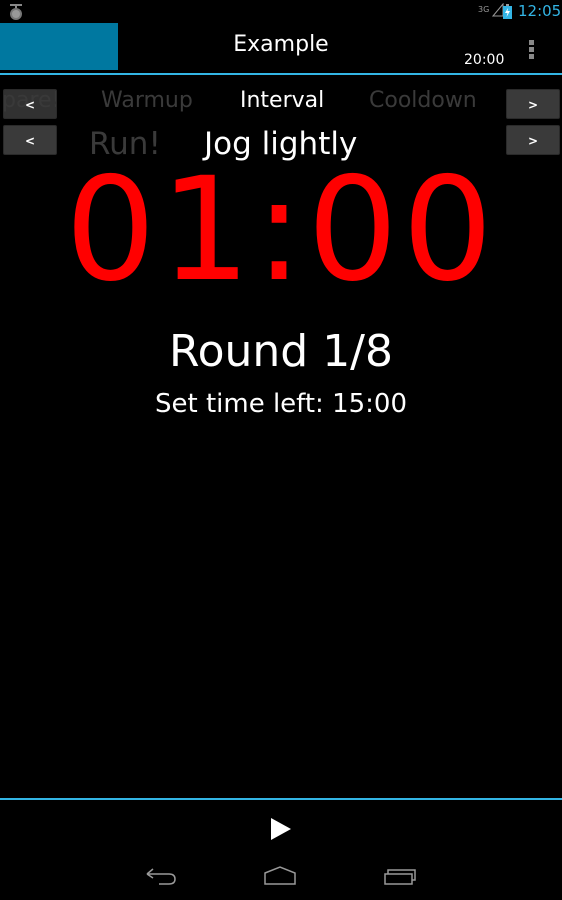  What do you see at coordinates (507, 11) in the screenshot?
I see `battery-charging-icon` at bounding box center [507, 11].